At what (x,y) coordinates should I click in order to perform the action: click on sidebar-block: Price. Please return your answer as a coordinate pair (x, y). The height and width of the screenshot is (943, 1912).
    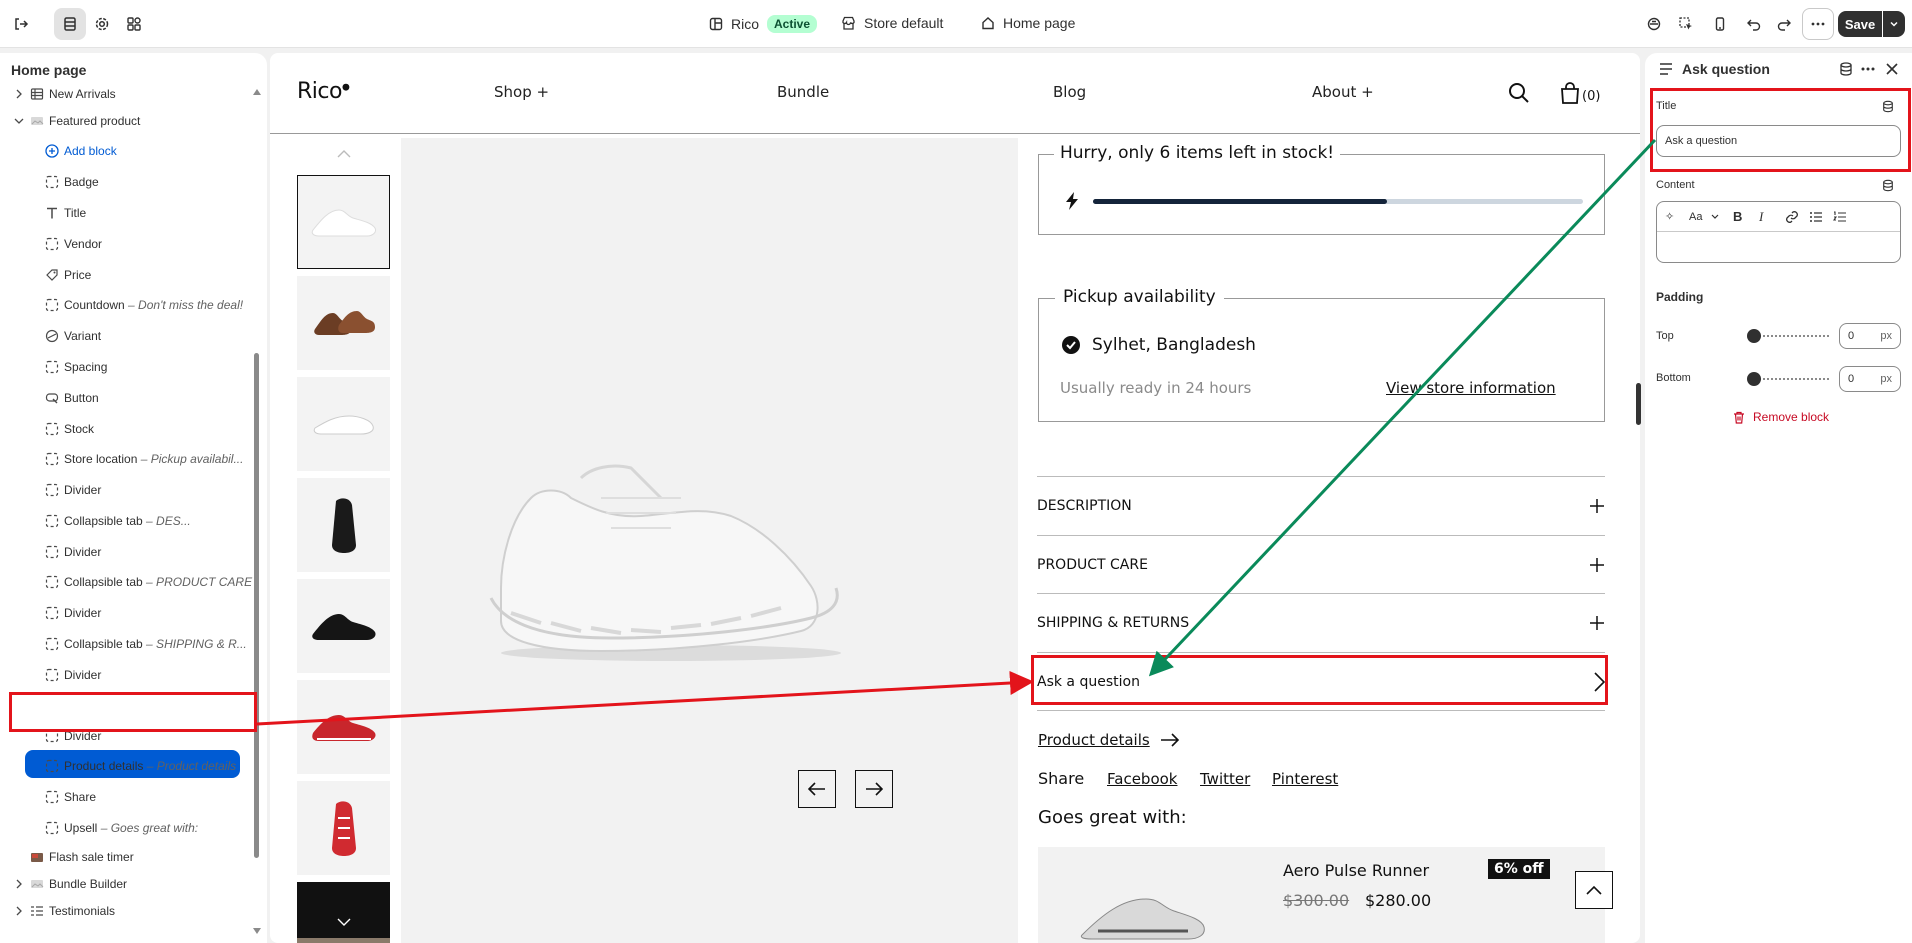
    Looking at the image, I should click on (127, 275).